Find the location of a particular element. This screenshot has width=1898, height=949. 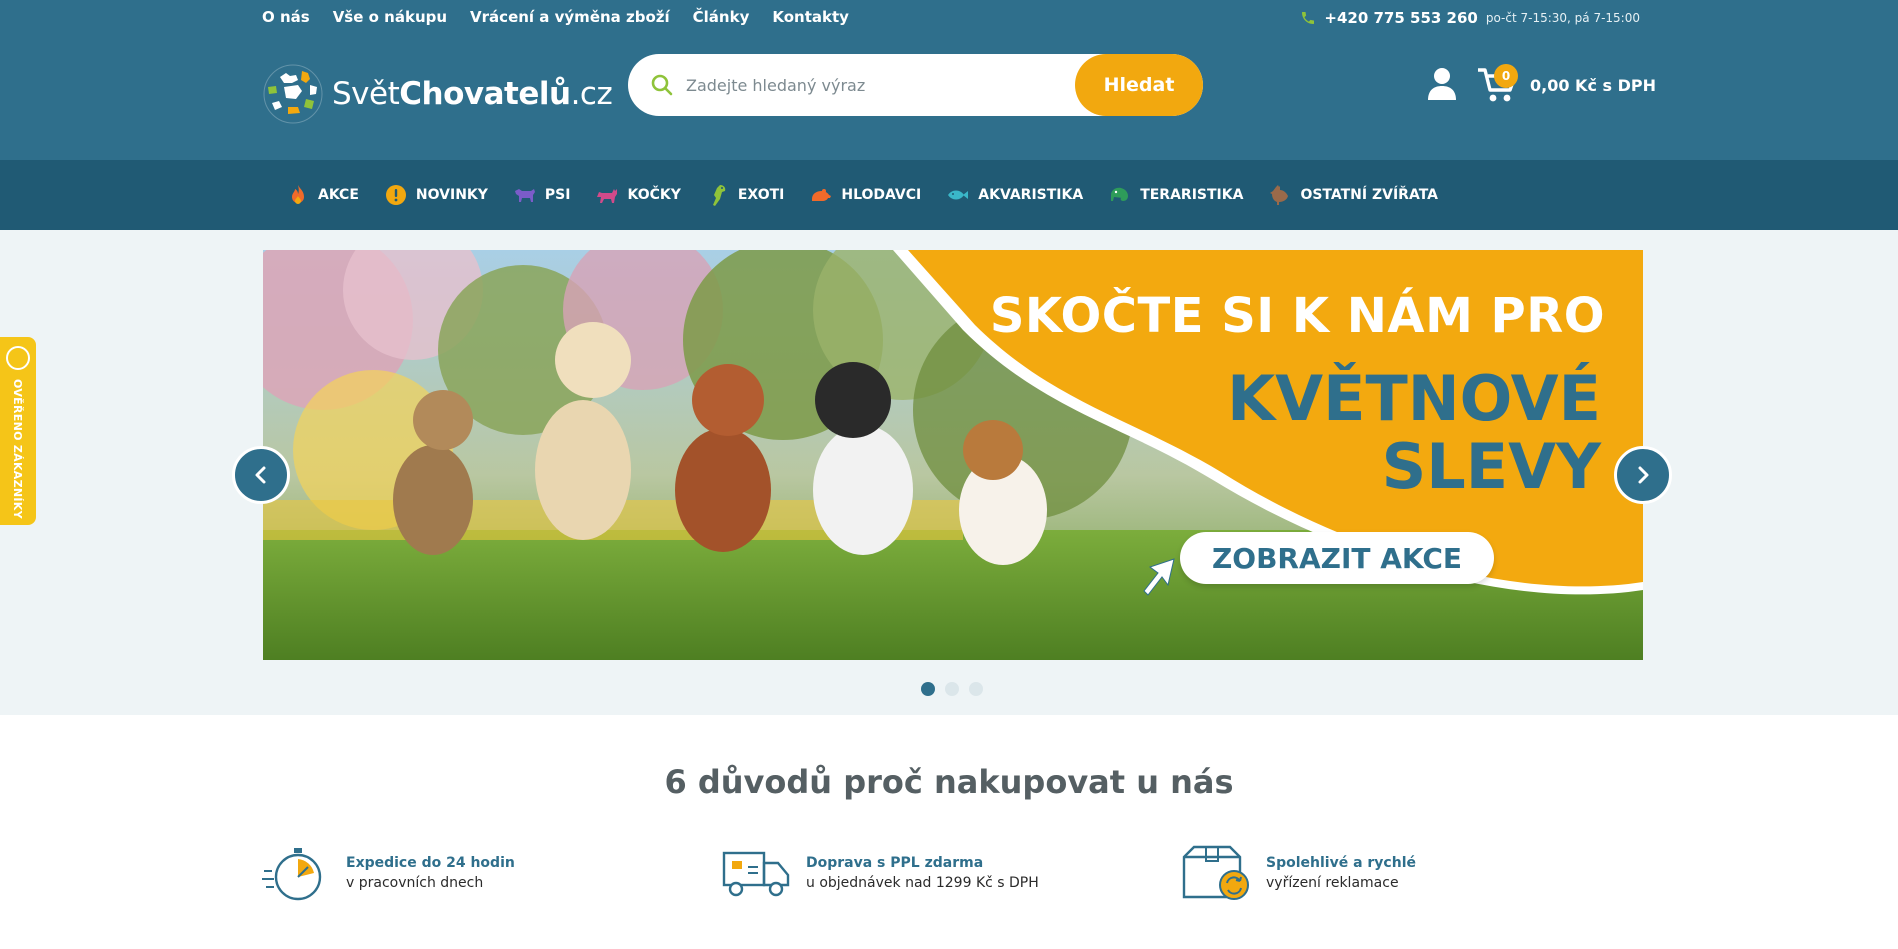

search-input is located at coordinates (876, 85).